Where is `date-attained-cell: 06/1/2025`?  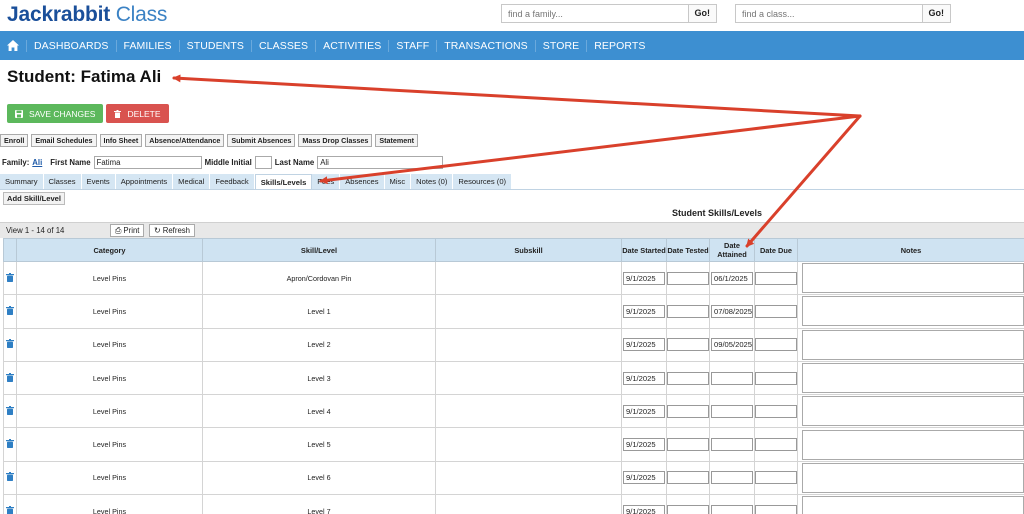 date-attained-cell: 06/1/2025 is located at coordinates (732, 278).